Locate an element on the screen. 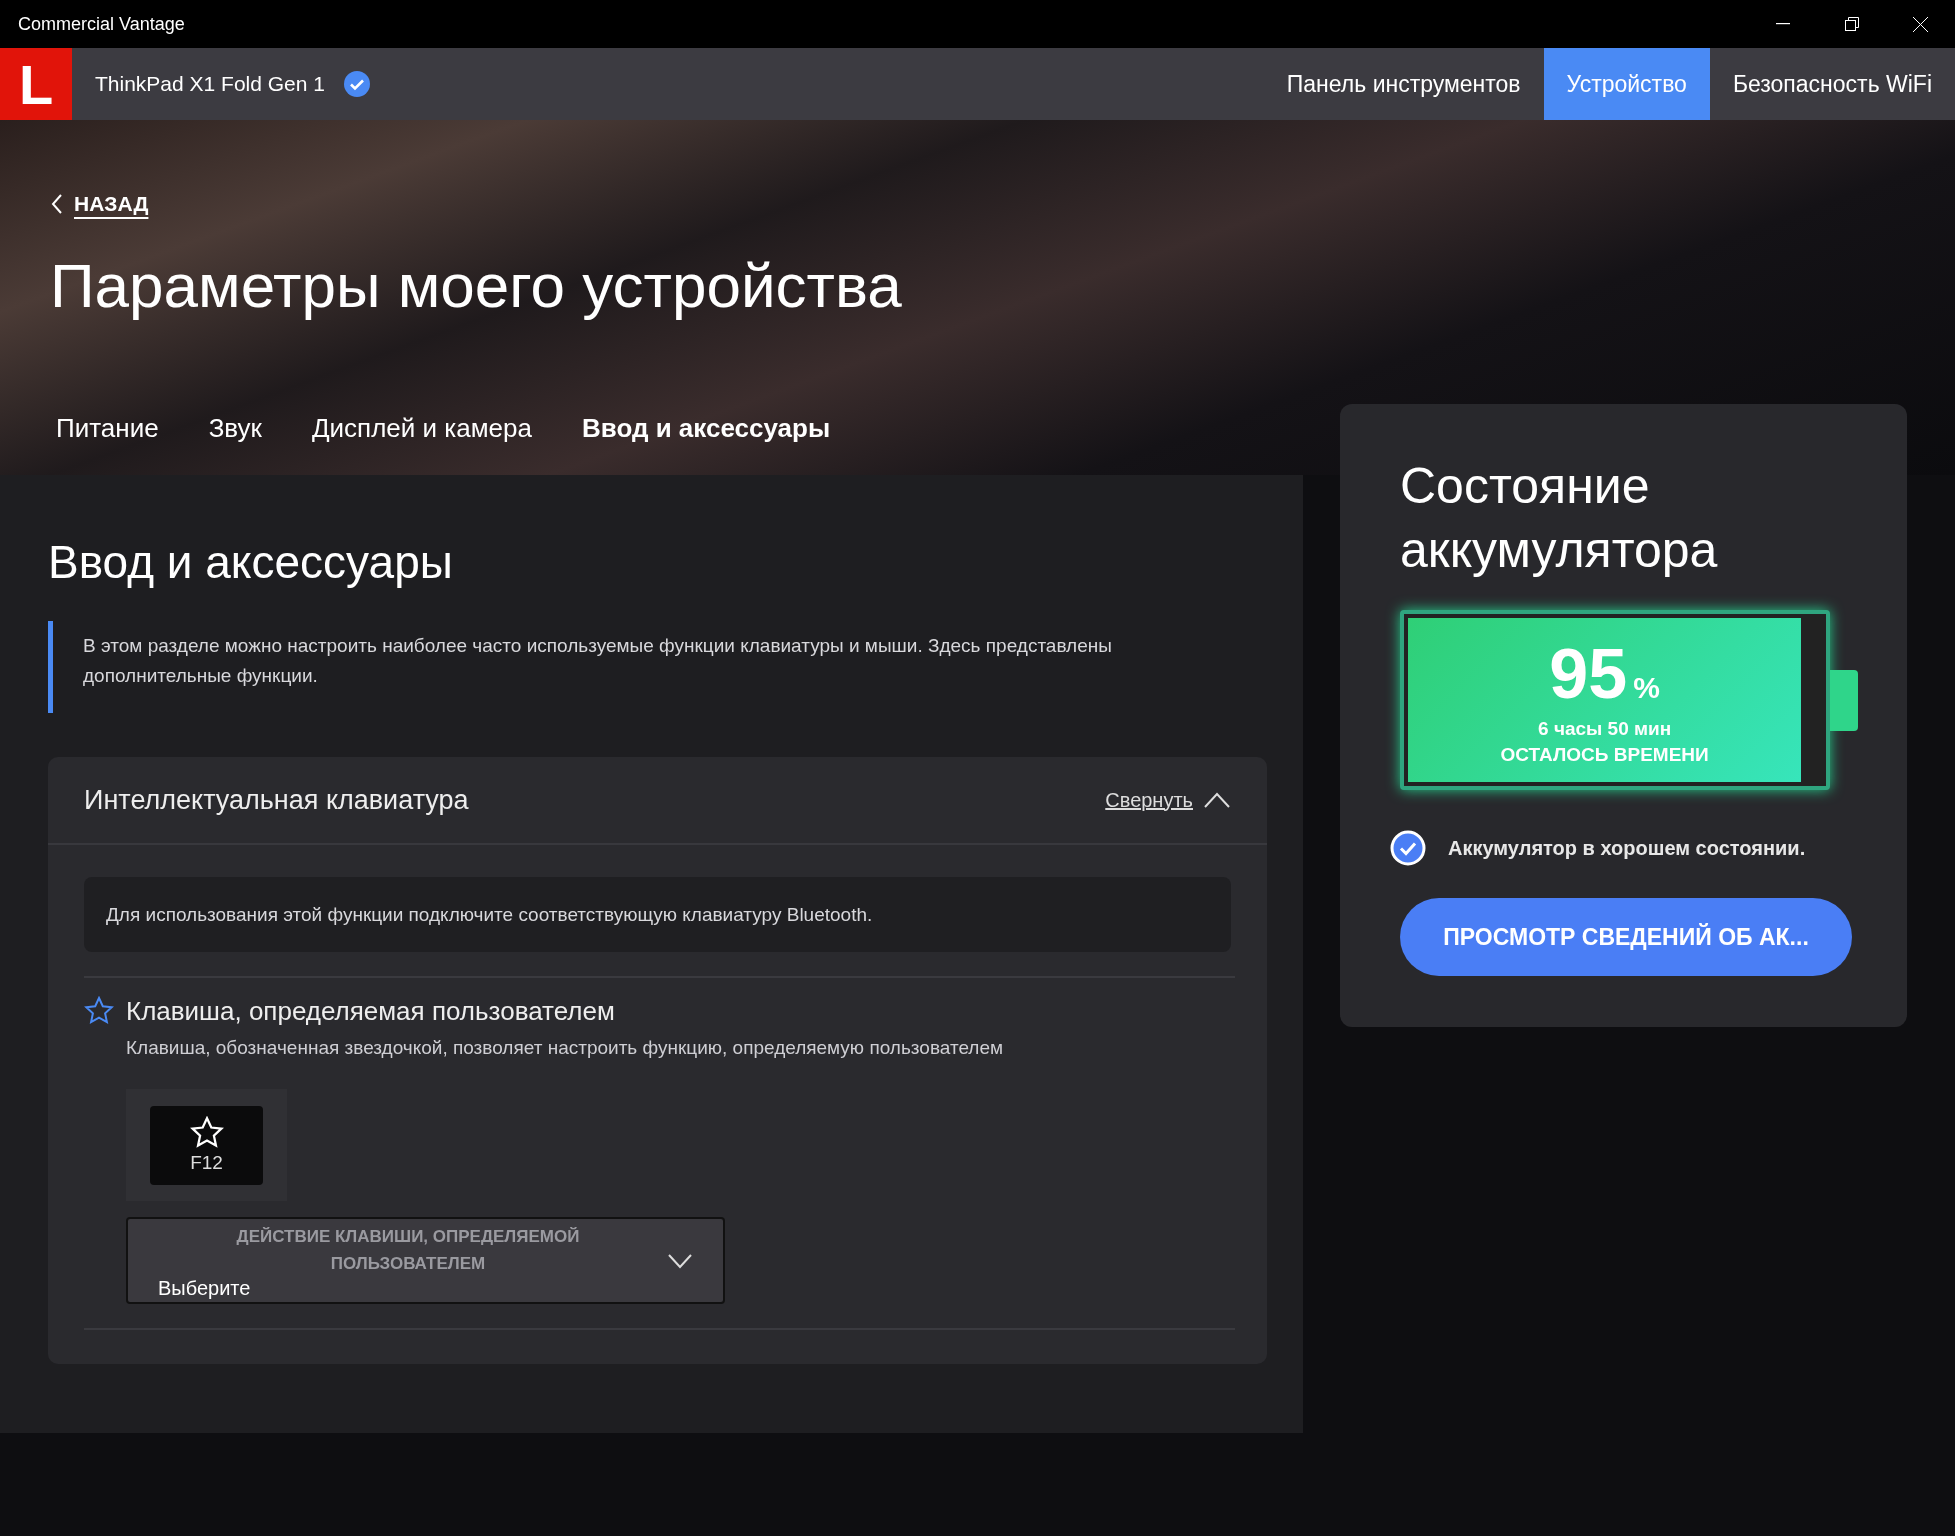 The image size is (1955, 1536). restore-icon is located at coordinates (1851, 24).